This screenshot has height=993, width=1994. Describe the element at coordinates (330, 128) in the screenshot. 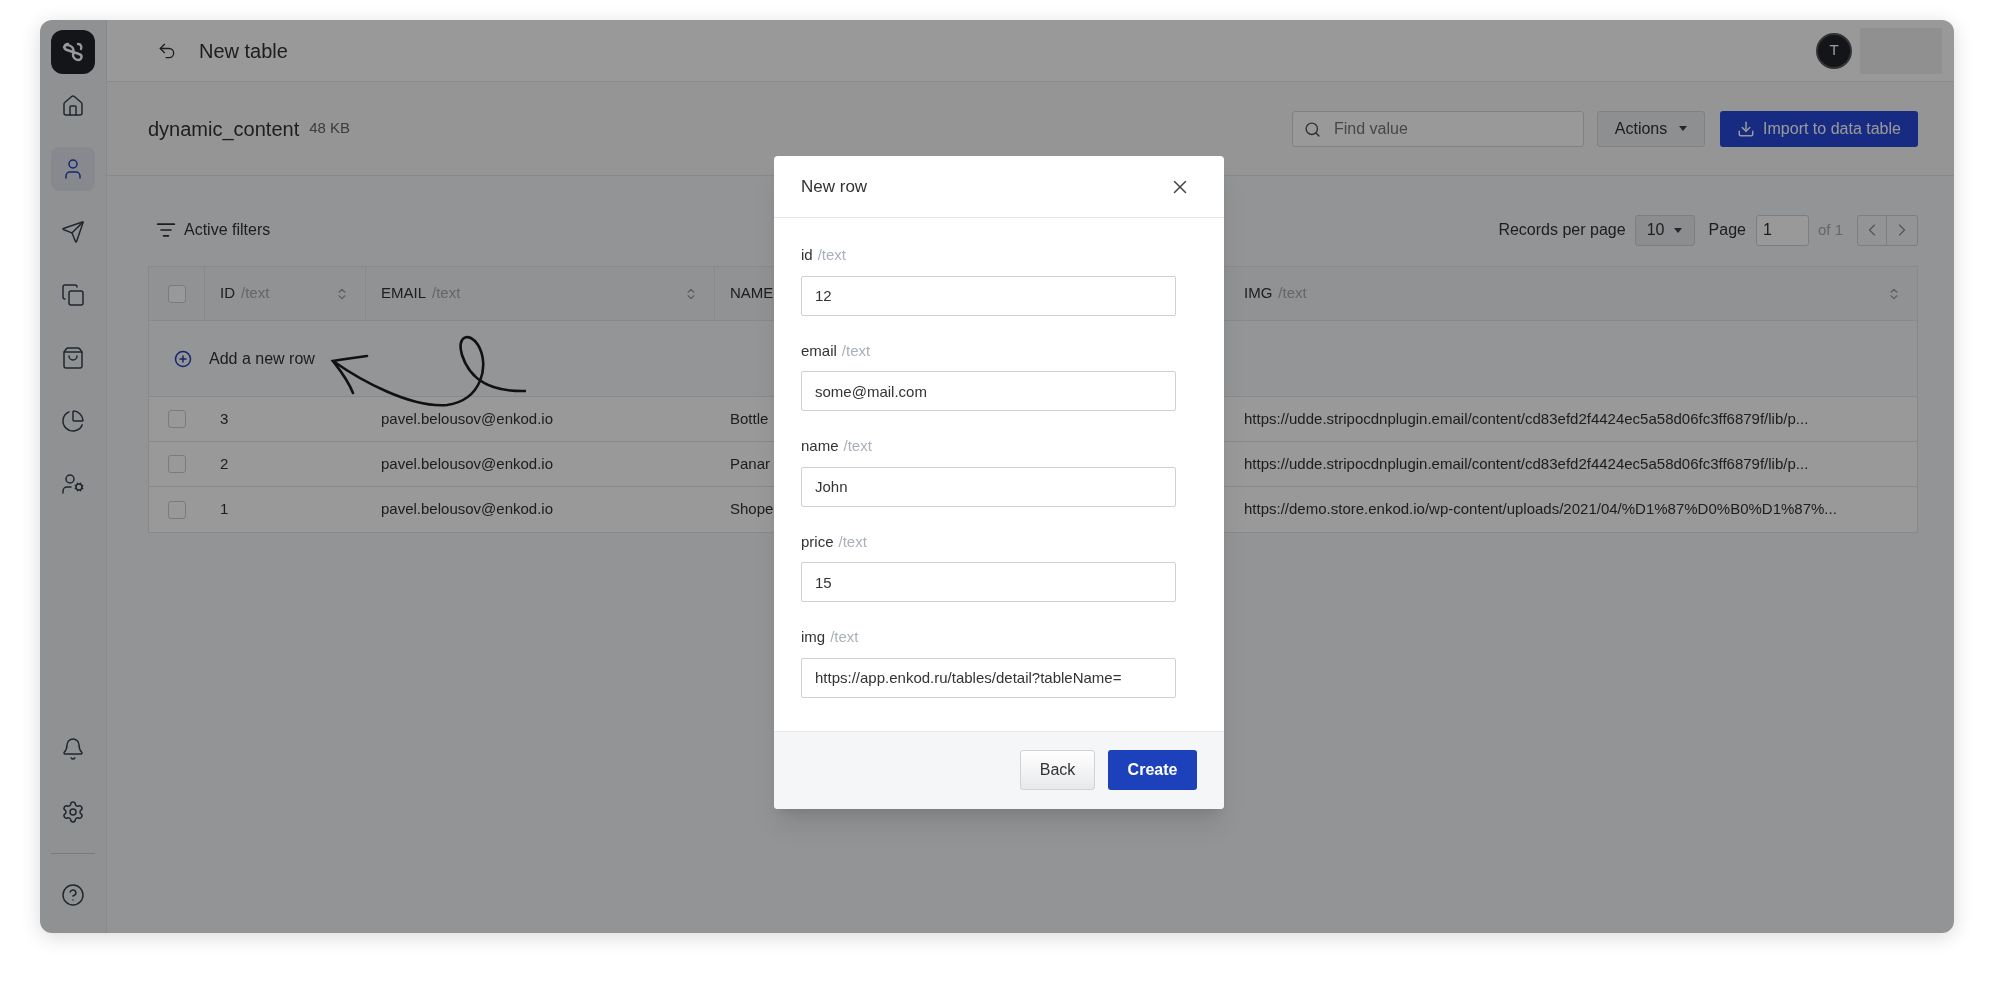

I see `table-size: 48 KB` at that location.